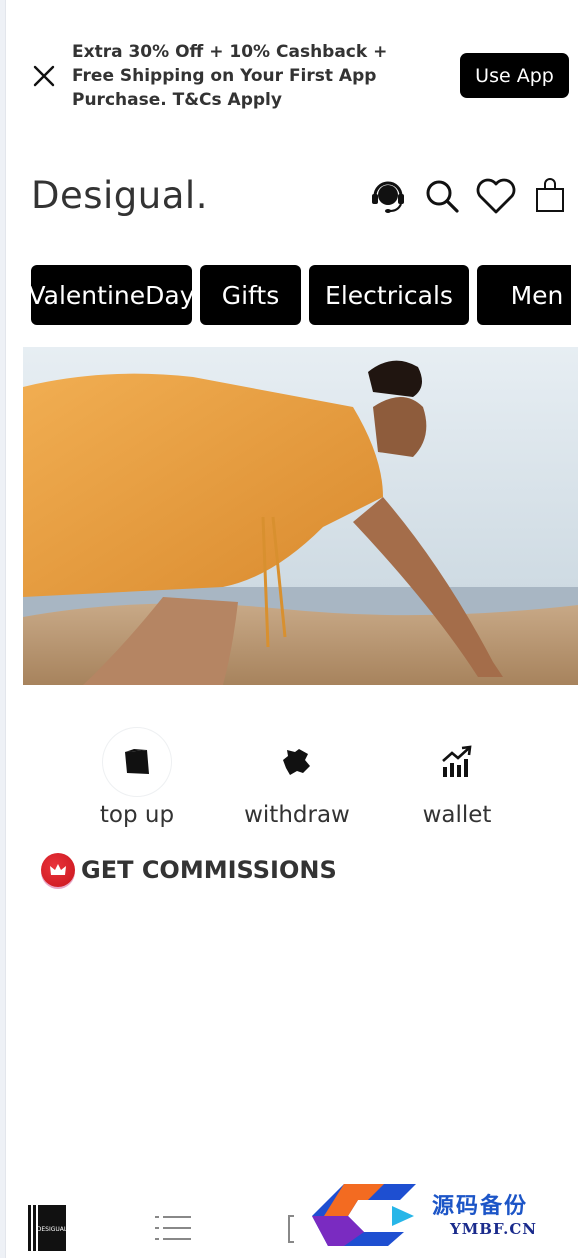 The height and width of the screenshot is (1258, 588). What do you see at coordinates (524, 295) in the screenshot?
I see `category-chip-men: Men` at bounding box center [524, 295].